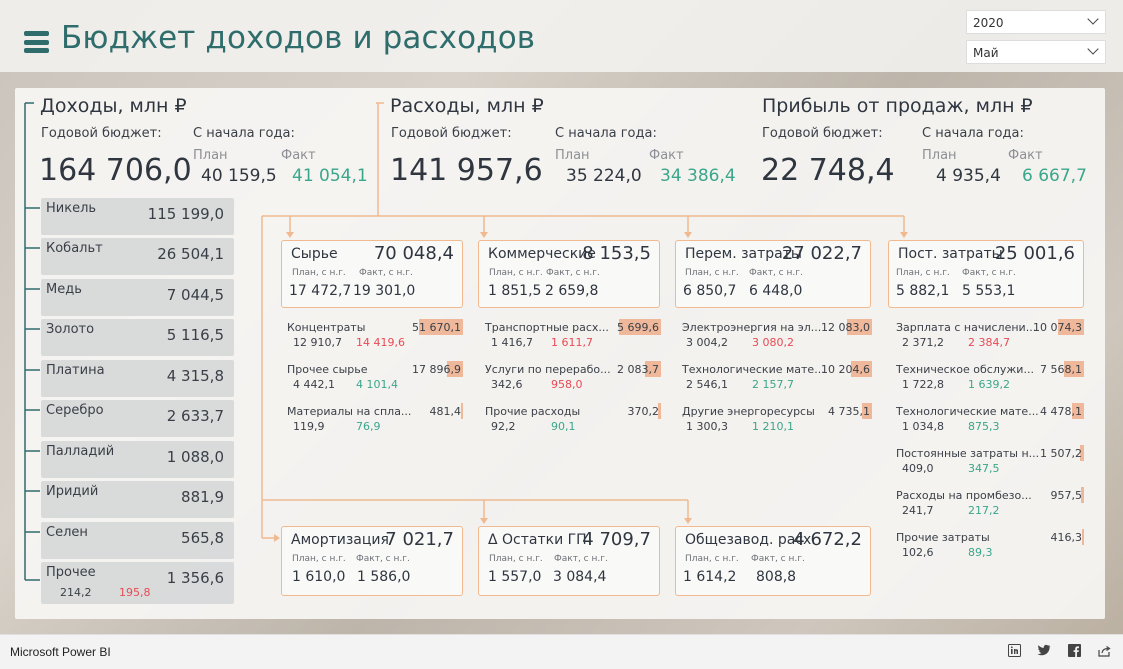 This screenshot has height=669, width=1123. Describe the element at coordinates (923, 426) in the screenshot. I see `cost-item-plan: 1 034,8` at that location.